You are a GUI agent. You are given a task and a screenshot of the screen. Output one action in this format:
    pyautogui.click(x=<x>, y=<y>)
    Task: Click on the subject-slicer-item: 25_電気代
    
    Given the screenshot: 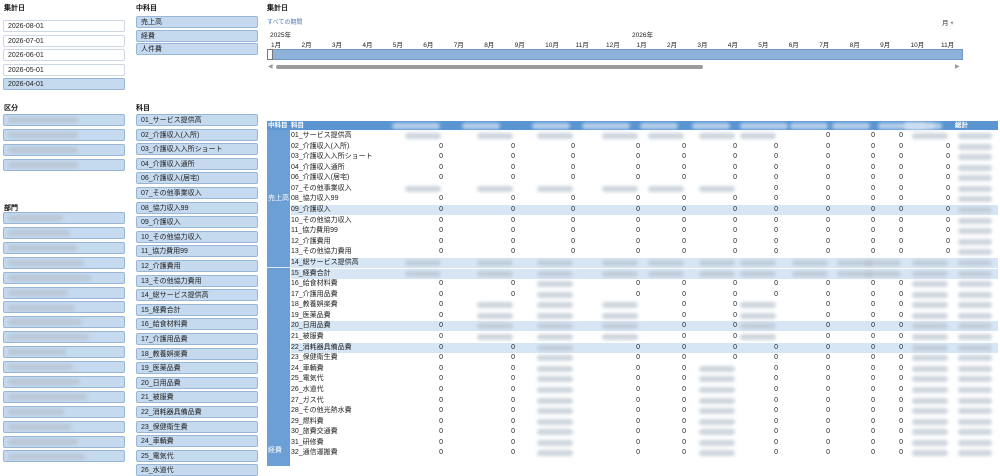 What is the action you would take?
    pyautogui.click(x=197, y=455)
    